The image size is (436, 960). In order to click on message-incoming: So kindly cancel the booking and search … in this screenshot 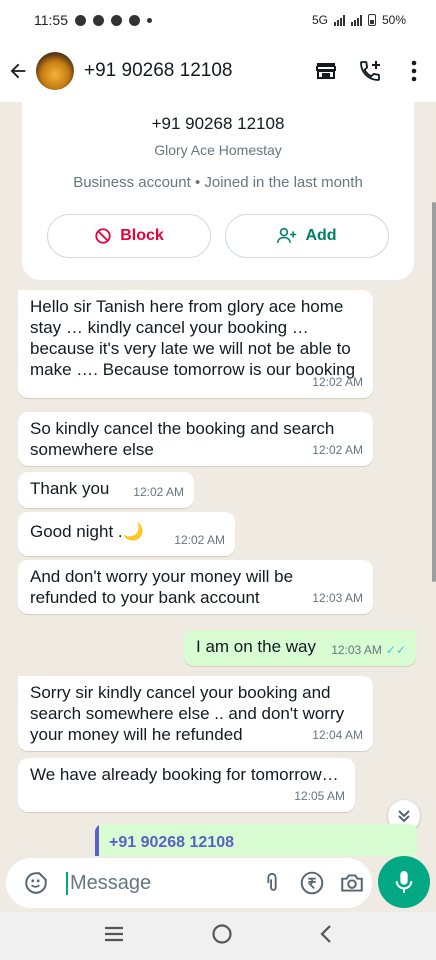, I will do `click(195, 439)`.